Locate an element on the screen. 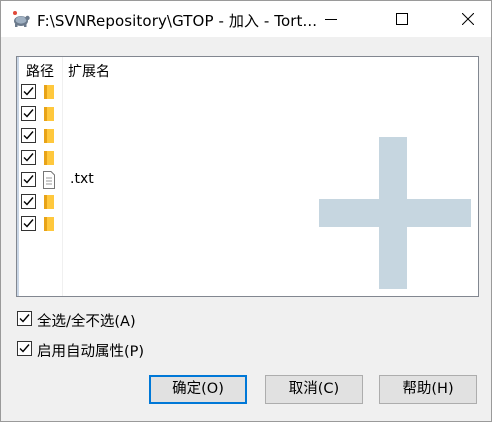  maximize-button is located at coordinates (402, 19).